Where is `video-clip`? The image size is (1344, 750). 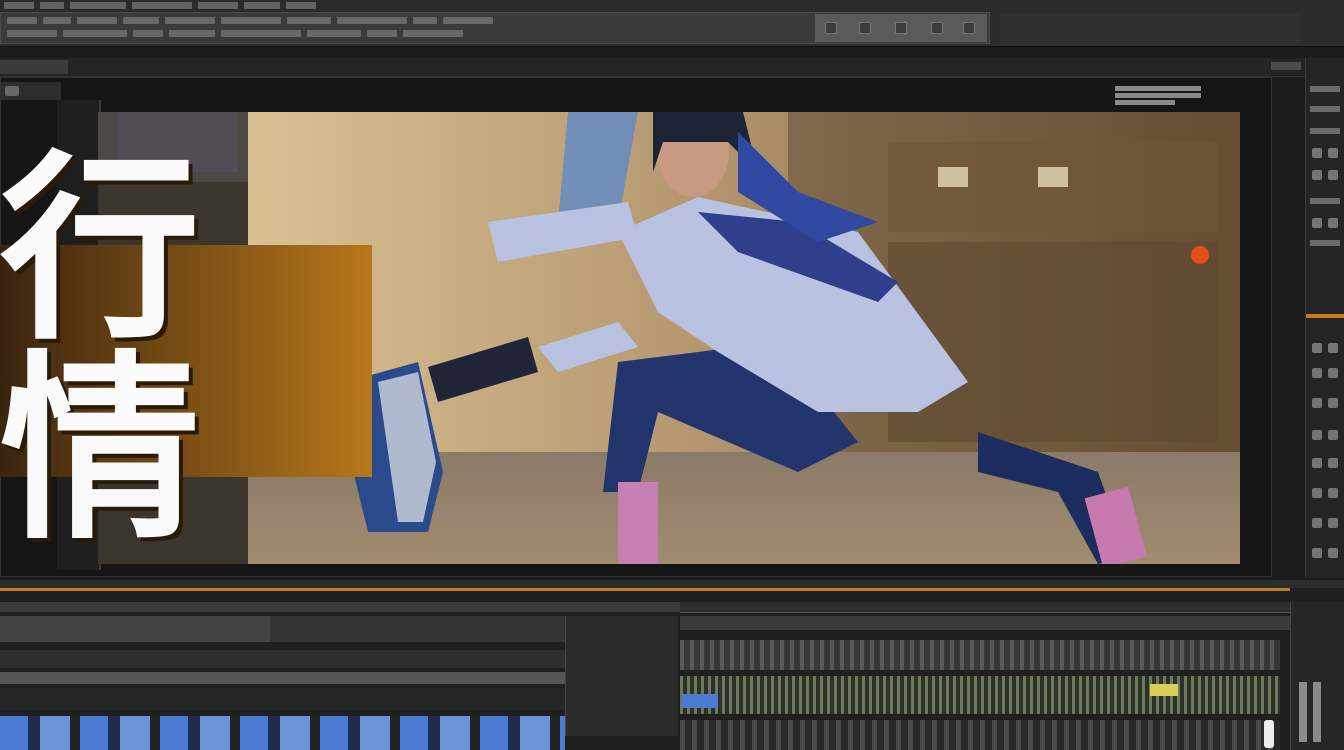 video-clip is located at coordinates (282, 733).